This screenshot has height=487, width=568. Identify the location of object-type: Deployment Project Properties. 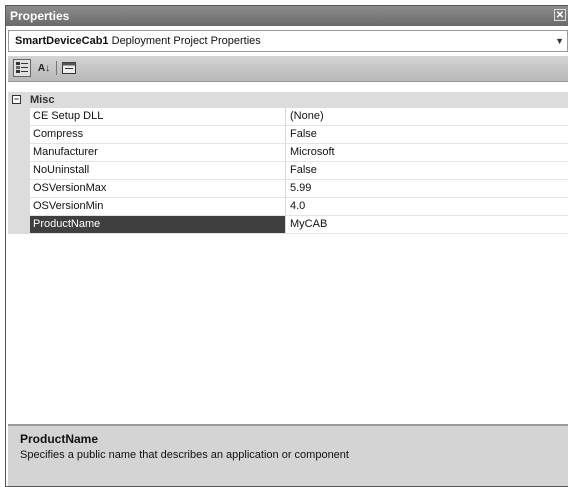
(186, 41).